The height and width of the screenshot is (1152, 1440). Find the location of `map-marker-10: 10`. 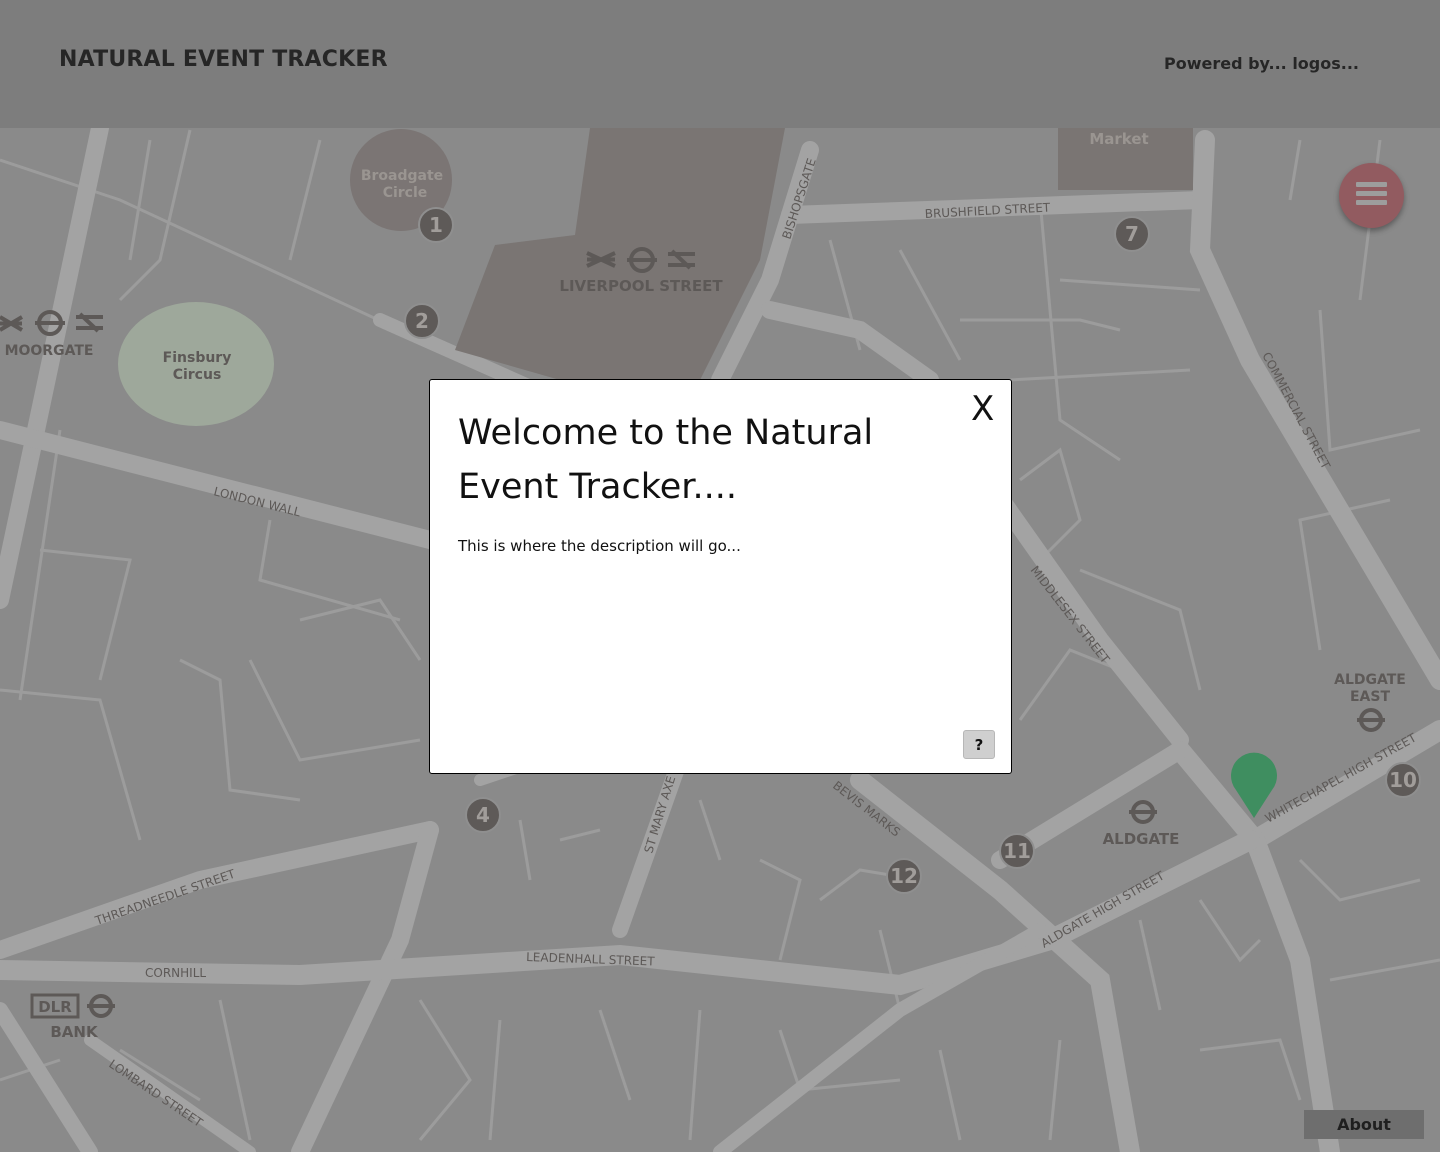

map-marker-10: 10 is located at coordinates (1403, 780).